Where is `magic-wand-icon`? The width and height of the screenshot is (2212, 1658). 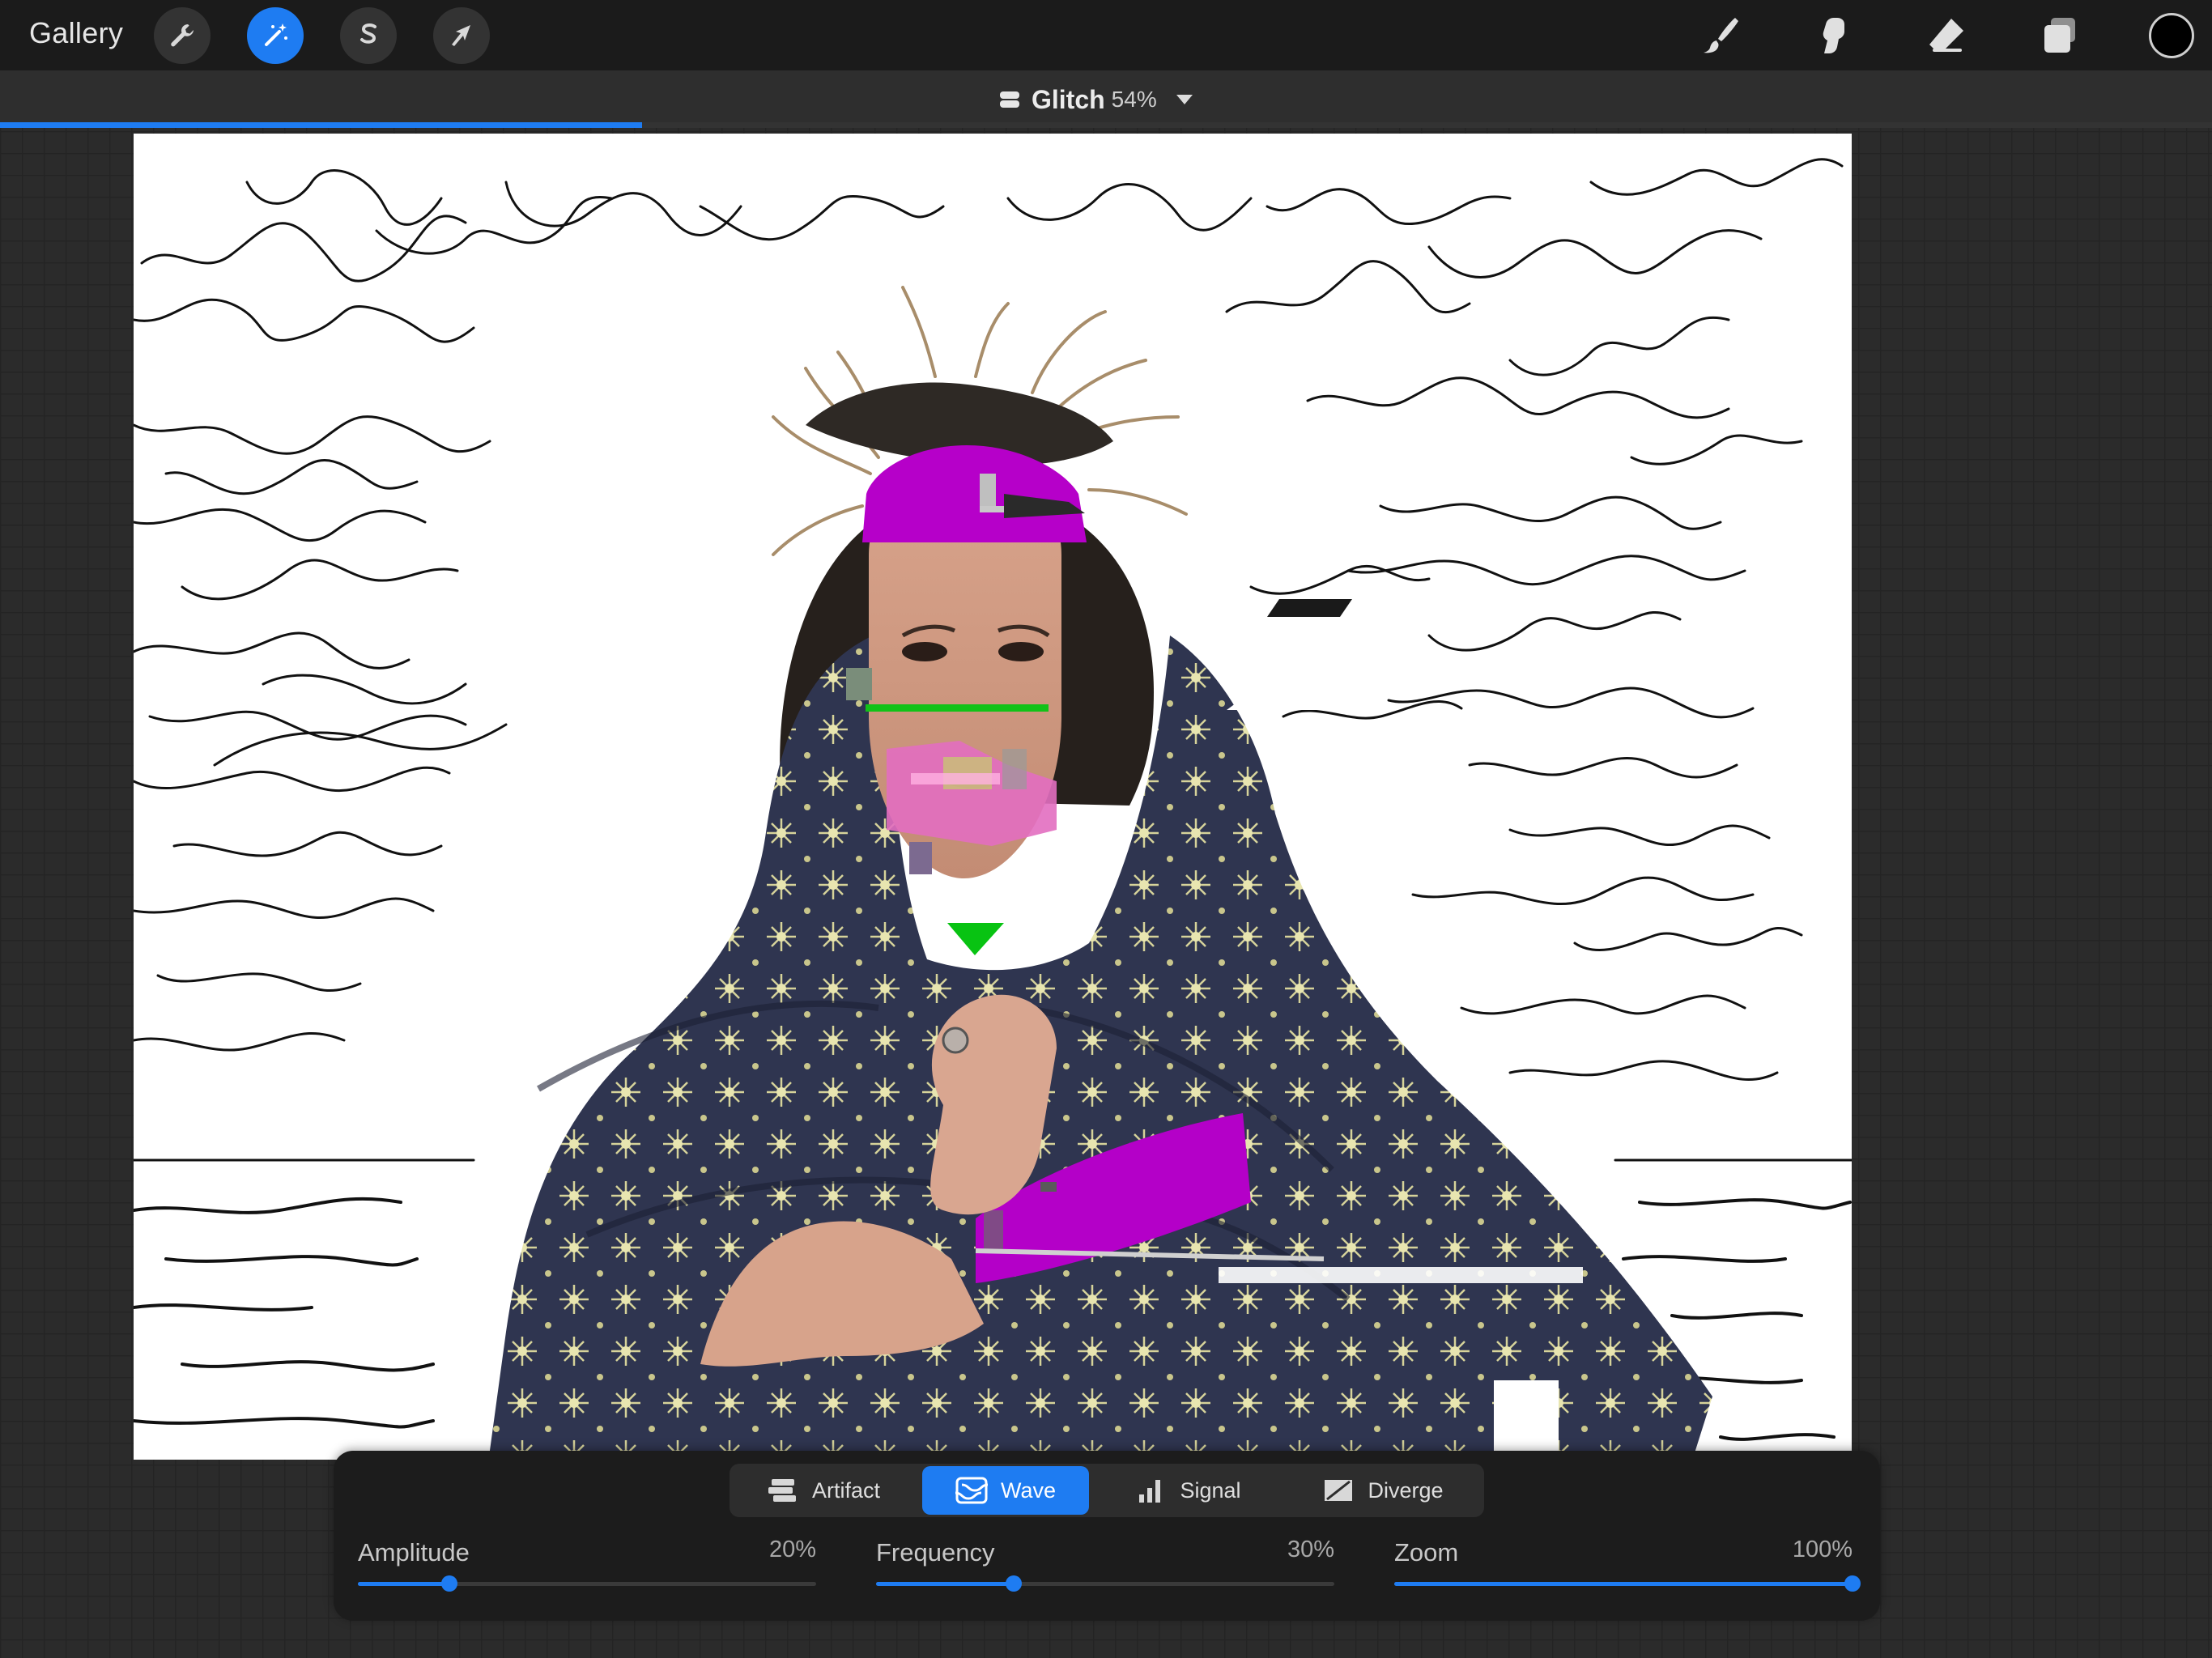
magic-wand-icon is located at coordinates (276, 34).